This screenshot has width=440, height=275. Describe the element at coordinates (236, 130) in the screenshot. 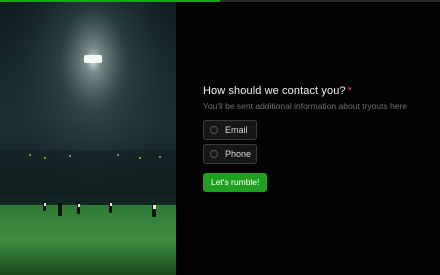

I see `choice-email-label: Email` at that location.